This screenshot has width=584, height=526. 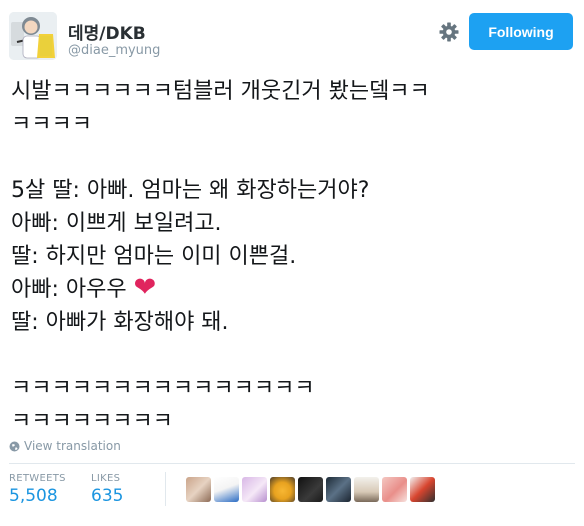 What do you see at coordinates (220, 91) in the screenshot?
I see `tweet-line: 시발ㅋㅋㅋㅋㅋㅋ텀블러 개웃긴거 봤는뎈ㅋㅋ` at bounding box center [220, 91].